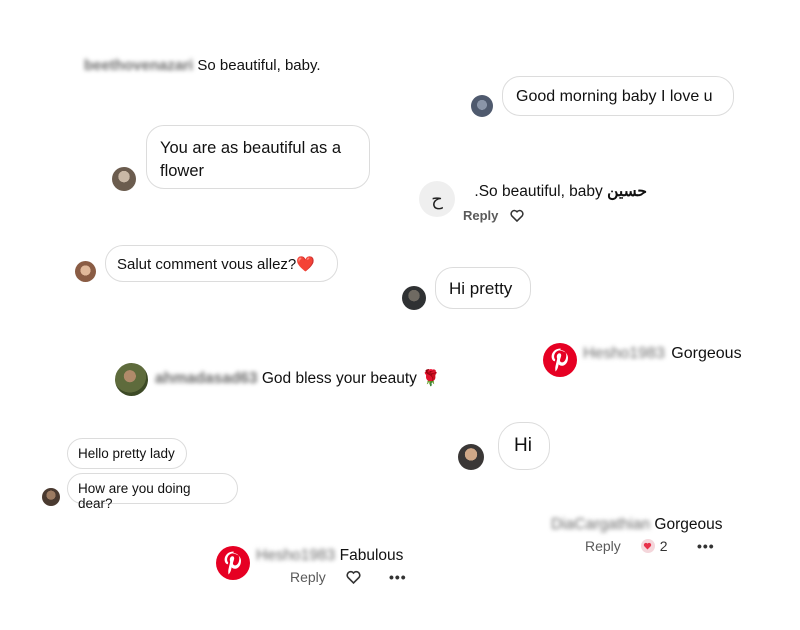  I want to click on avatar-initial: ح, so click(437, 198).